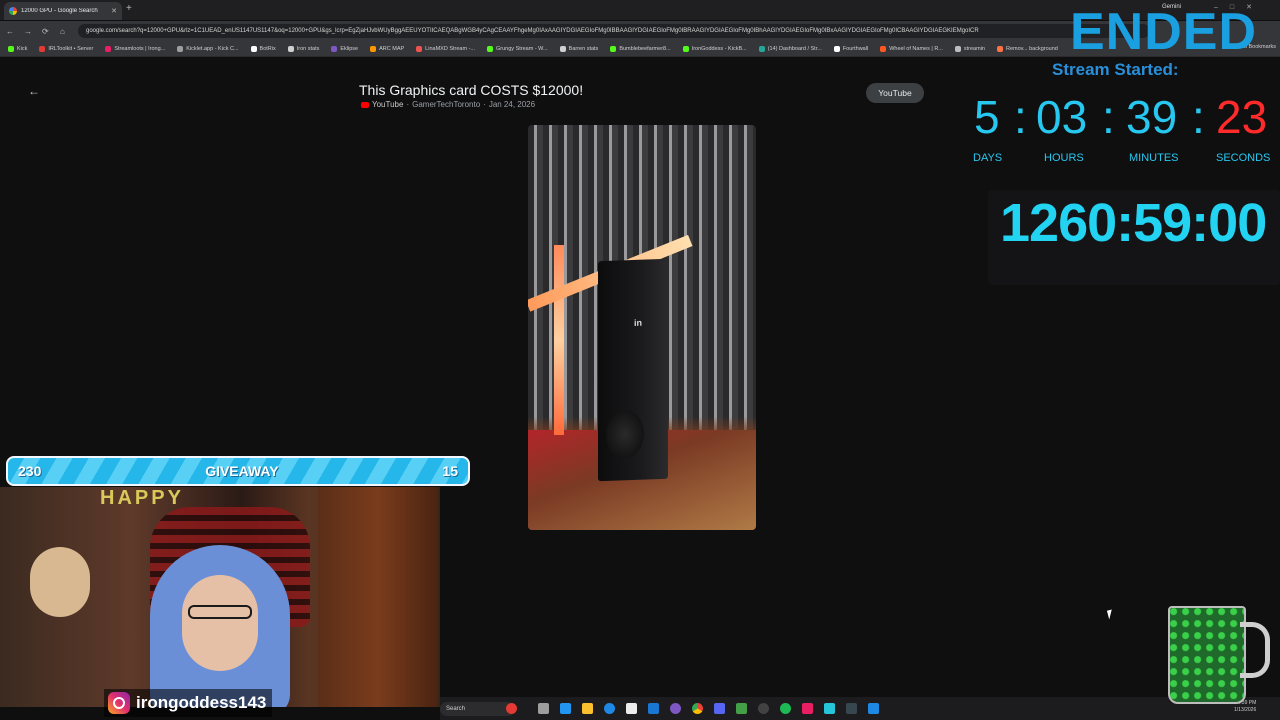  Describe the element at coordinates (63, 11) in the screenshot. I see `browser-tab: 12000 GPU - Google Search ✕` at that location.